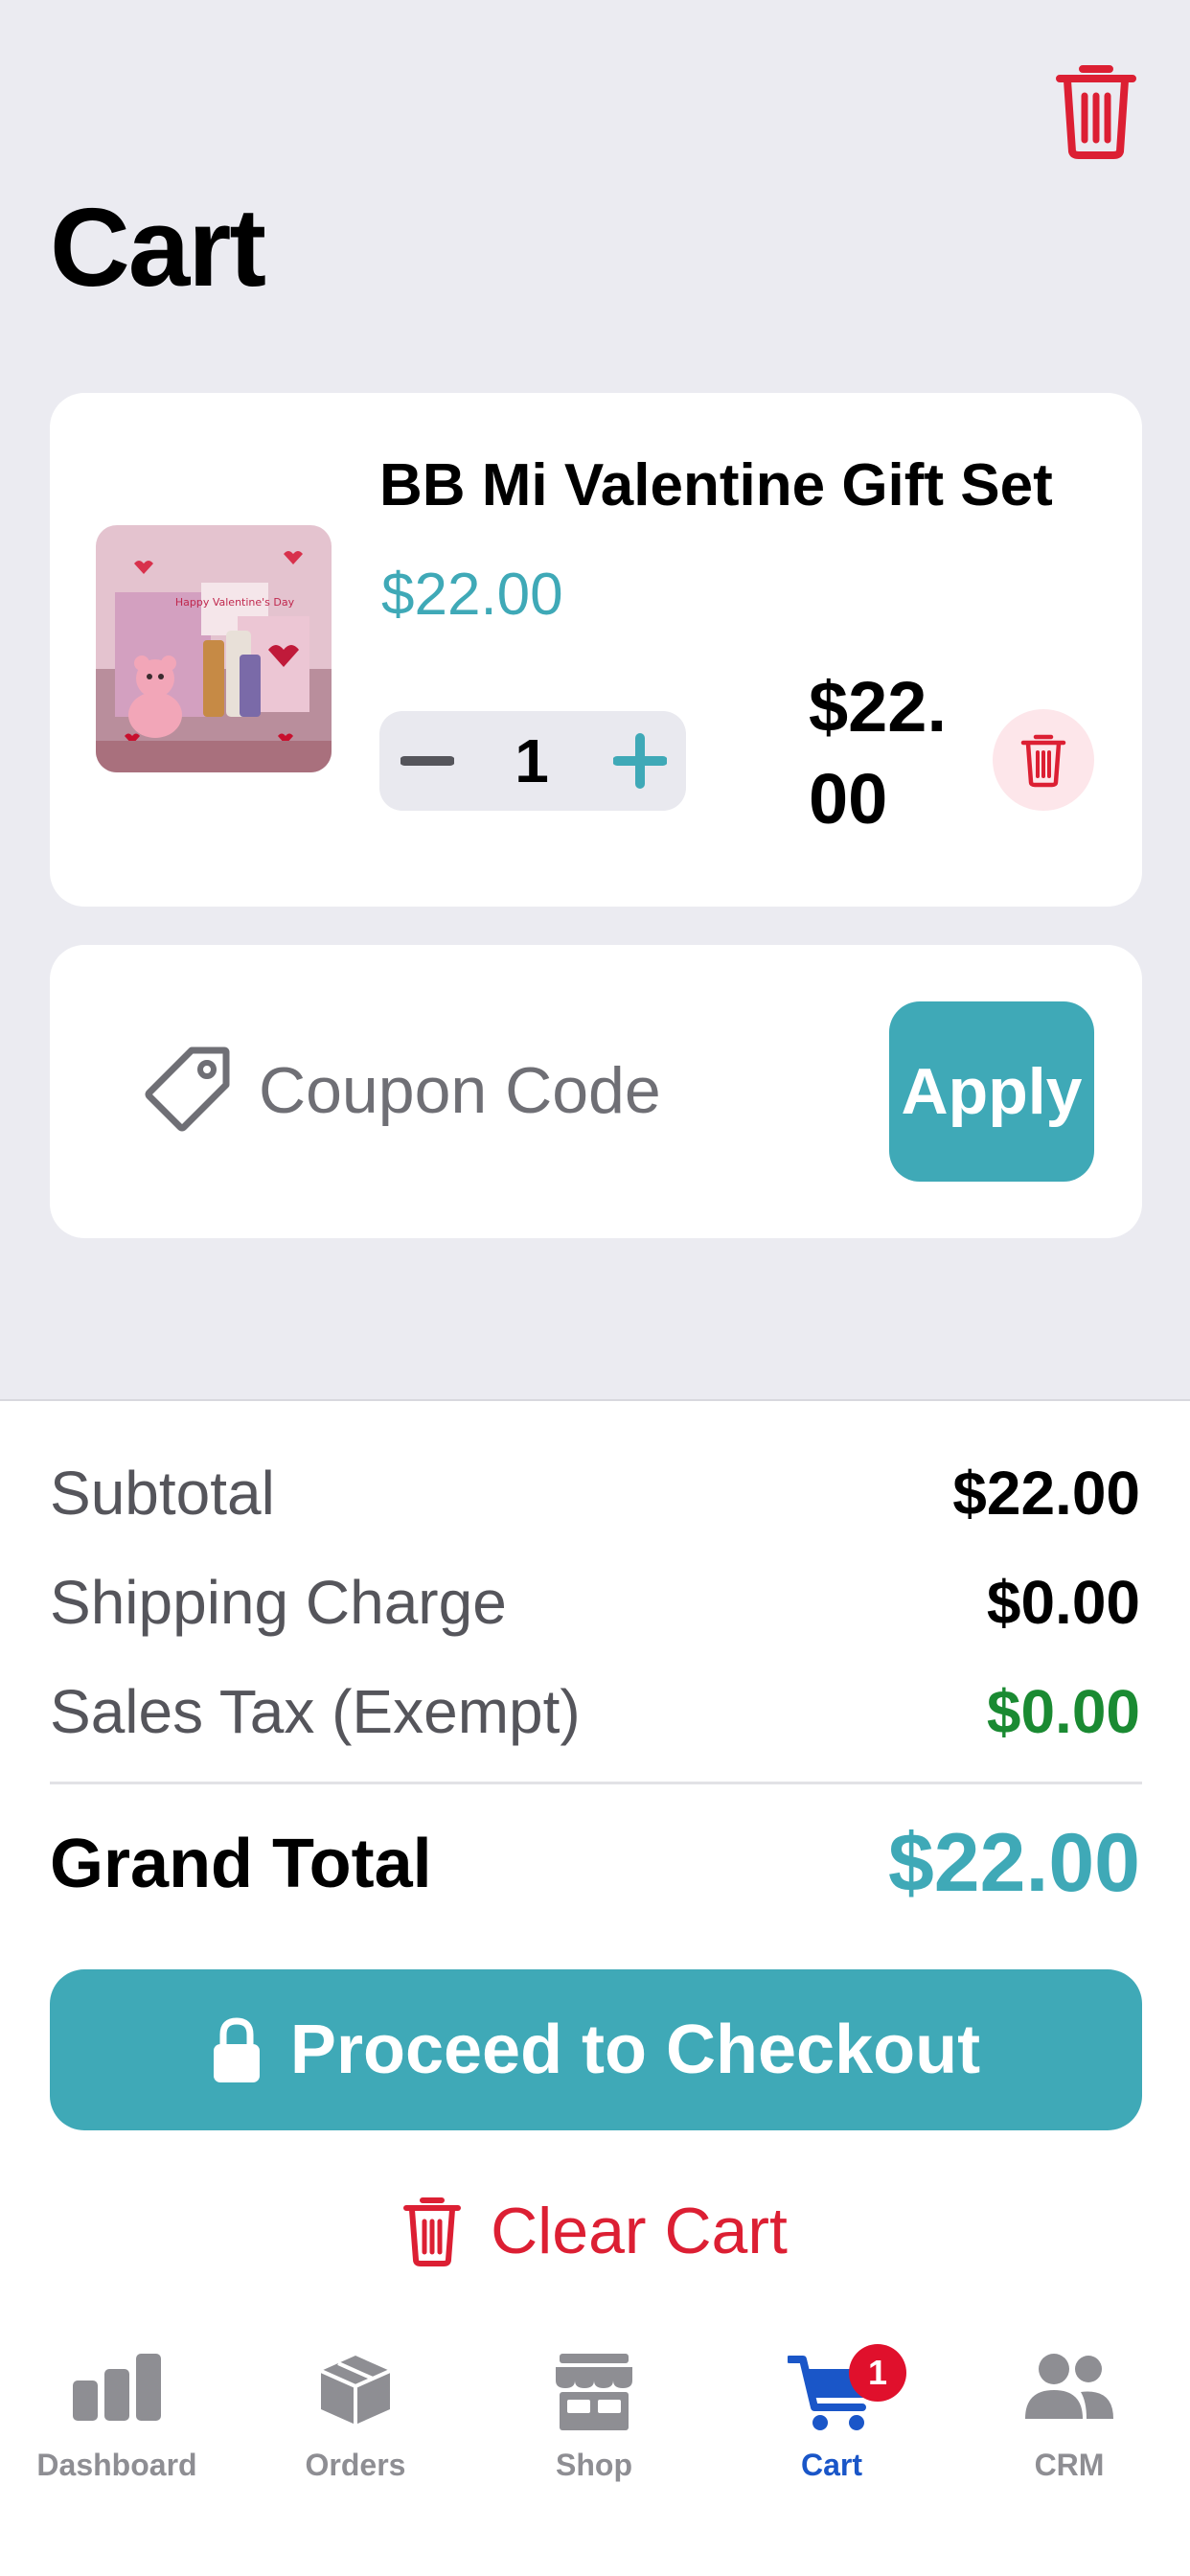  Describe the element at coordinates (635, 2050) in the screenshot. I see `checkout-label: Proceed to Checkout` at that location.